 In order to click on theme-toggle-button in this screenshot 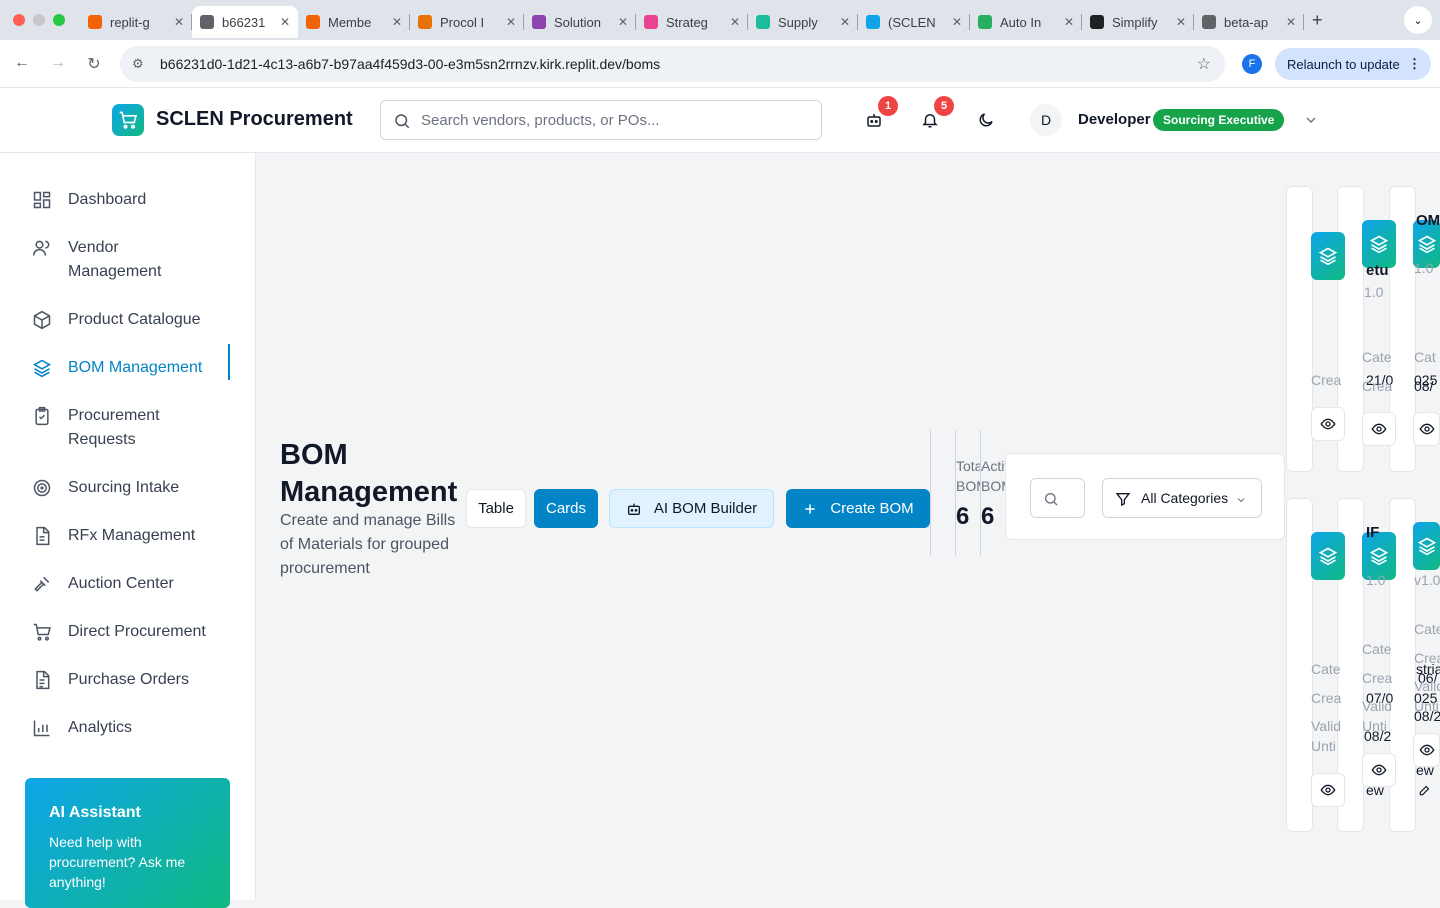, I will do `click(986, 120)`.